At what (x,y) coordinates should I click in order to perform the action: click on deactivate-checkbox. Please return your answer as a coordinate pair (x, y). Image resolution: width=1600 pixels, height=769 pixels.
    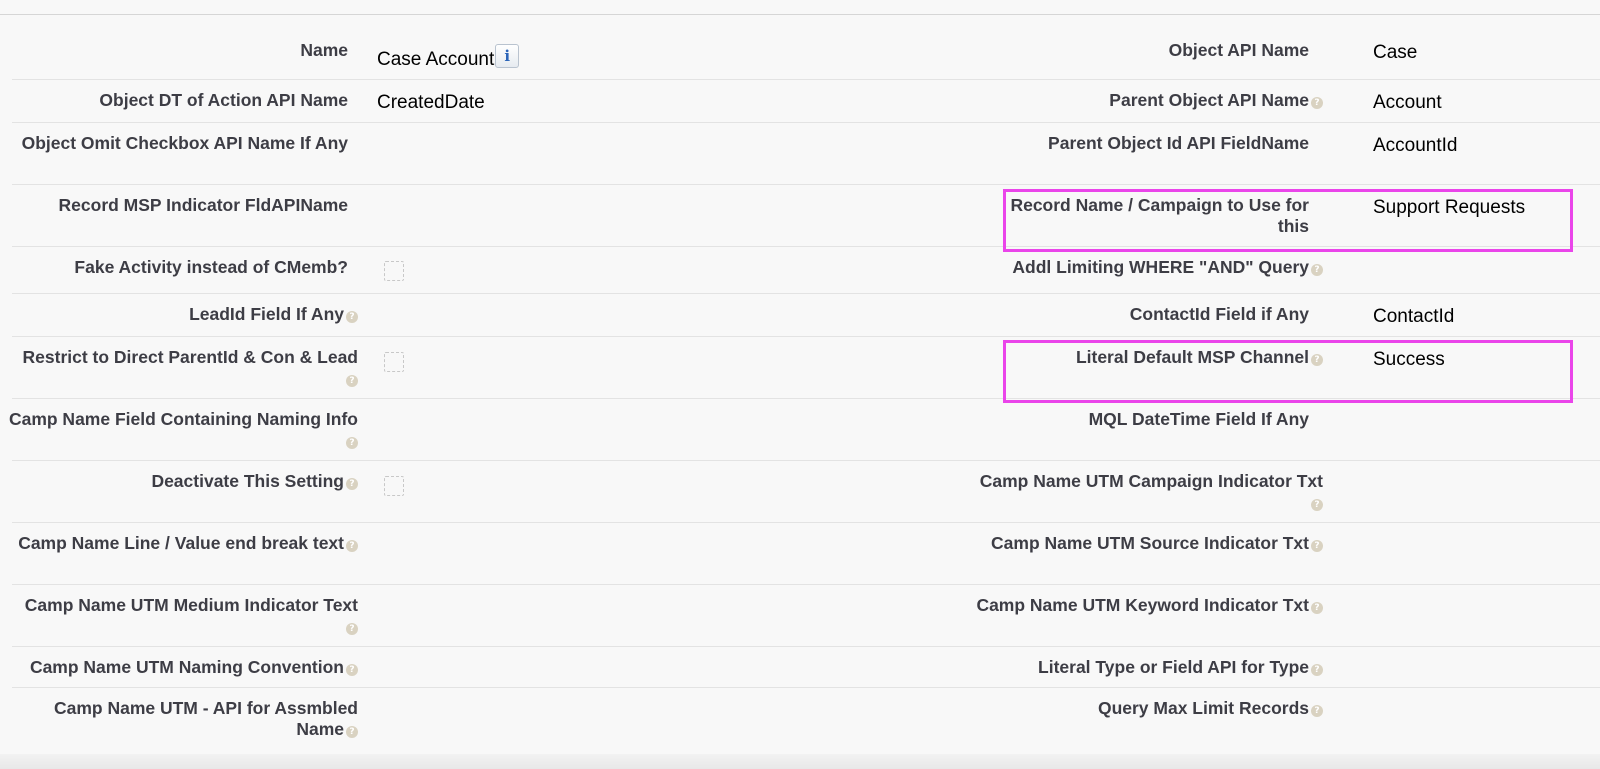
    Looking at the image, I should click on (394, 486).